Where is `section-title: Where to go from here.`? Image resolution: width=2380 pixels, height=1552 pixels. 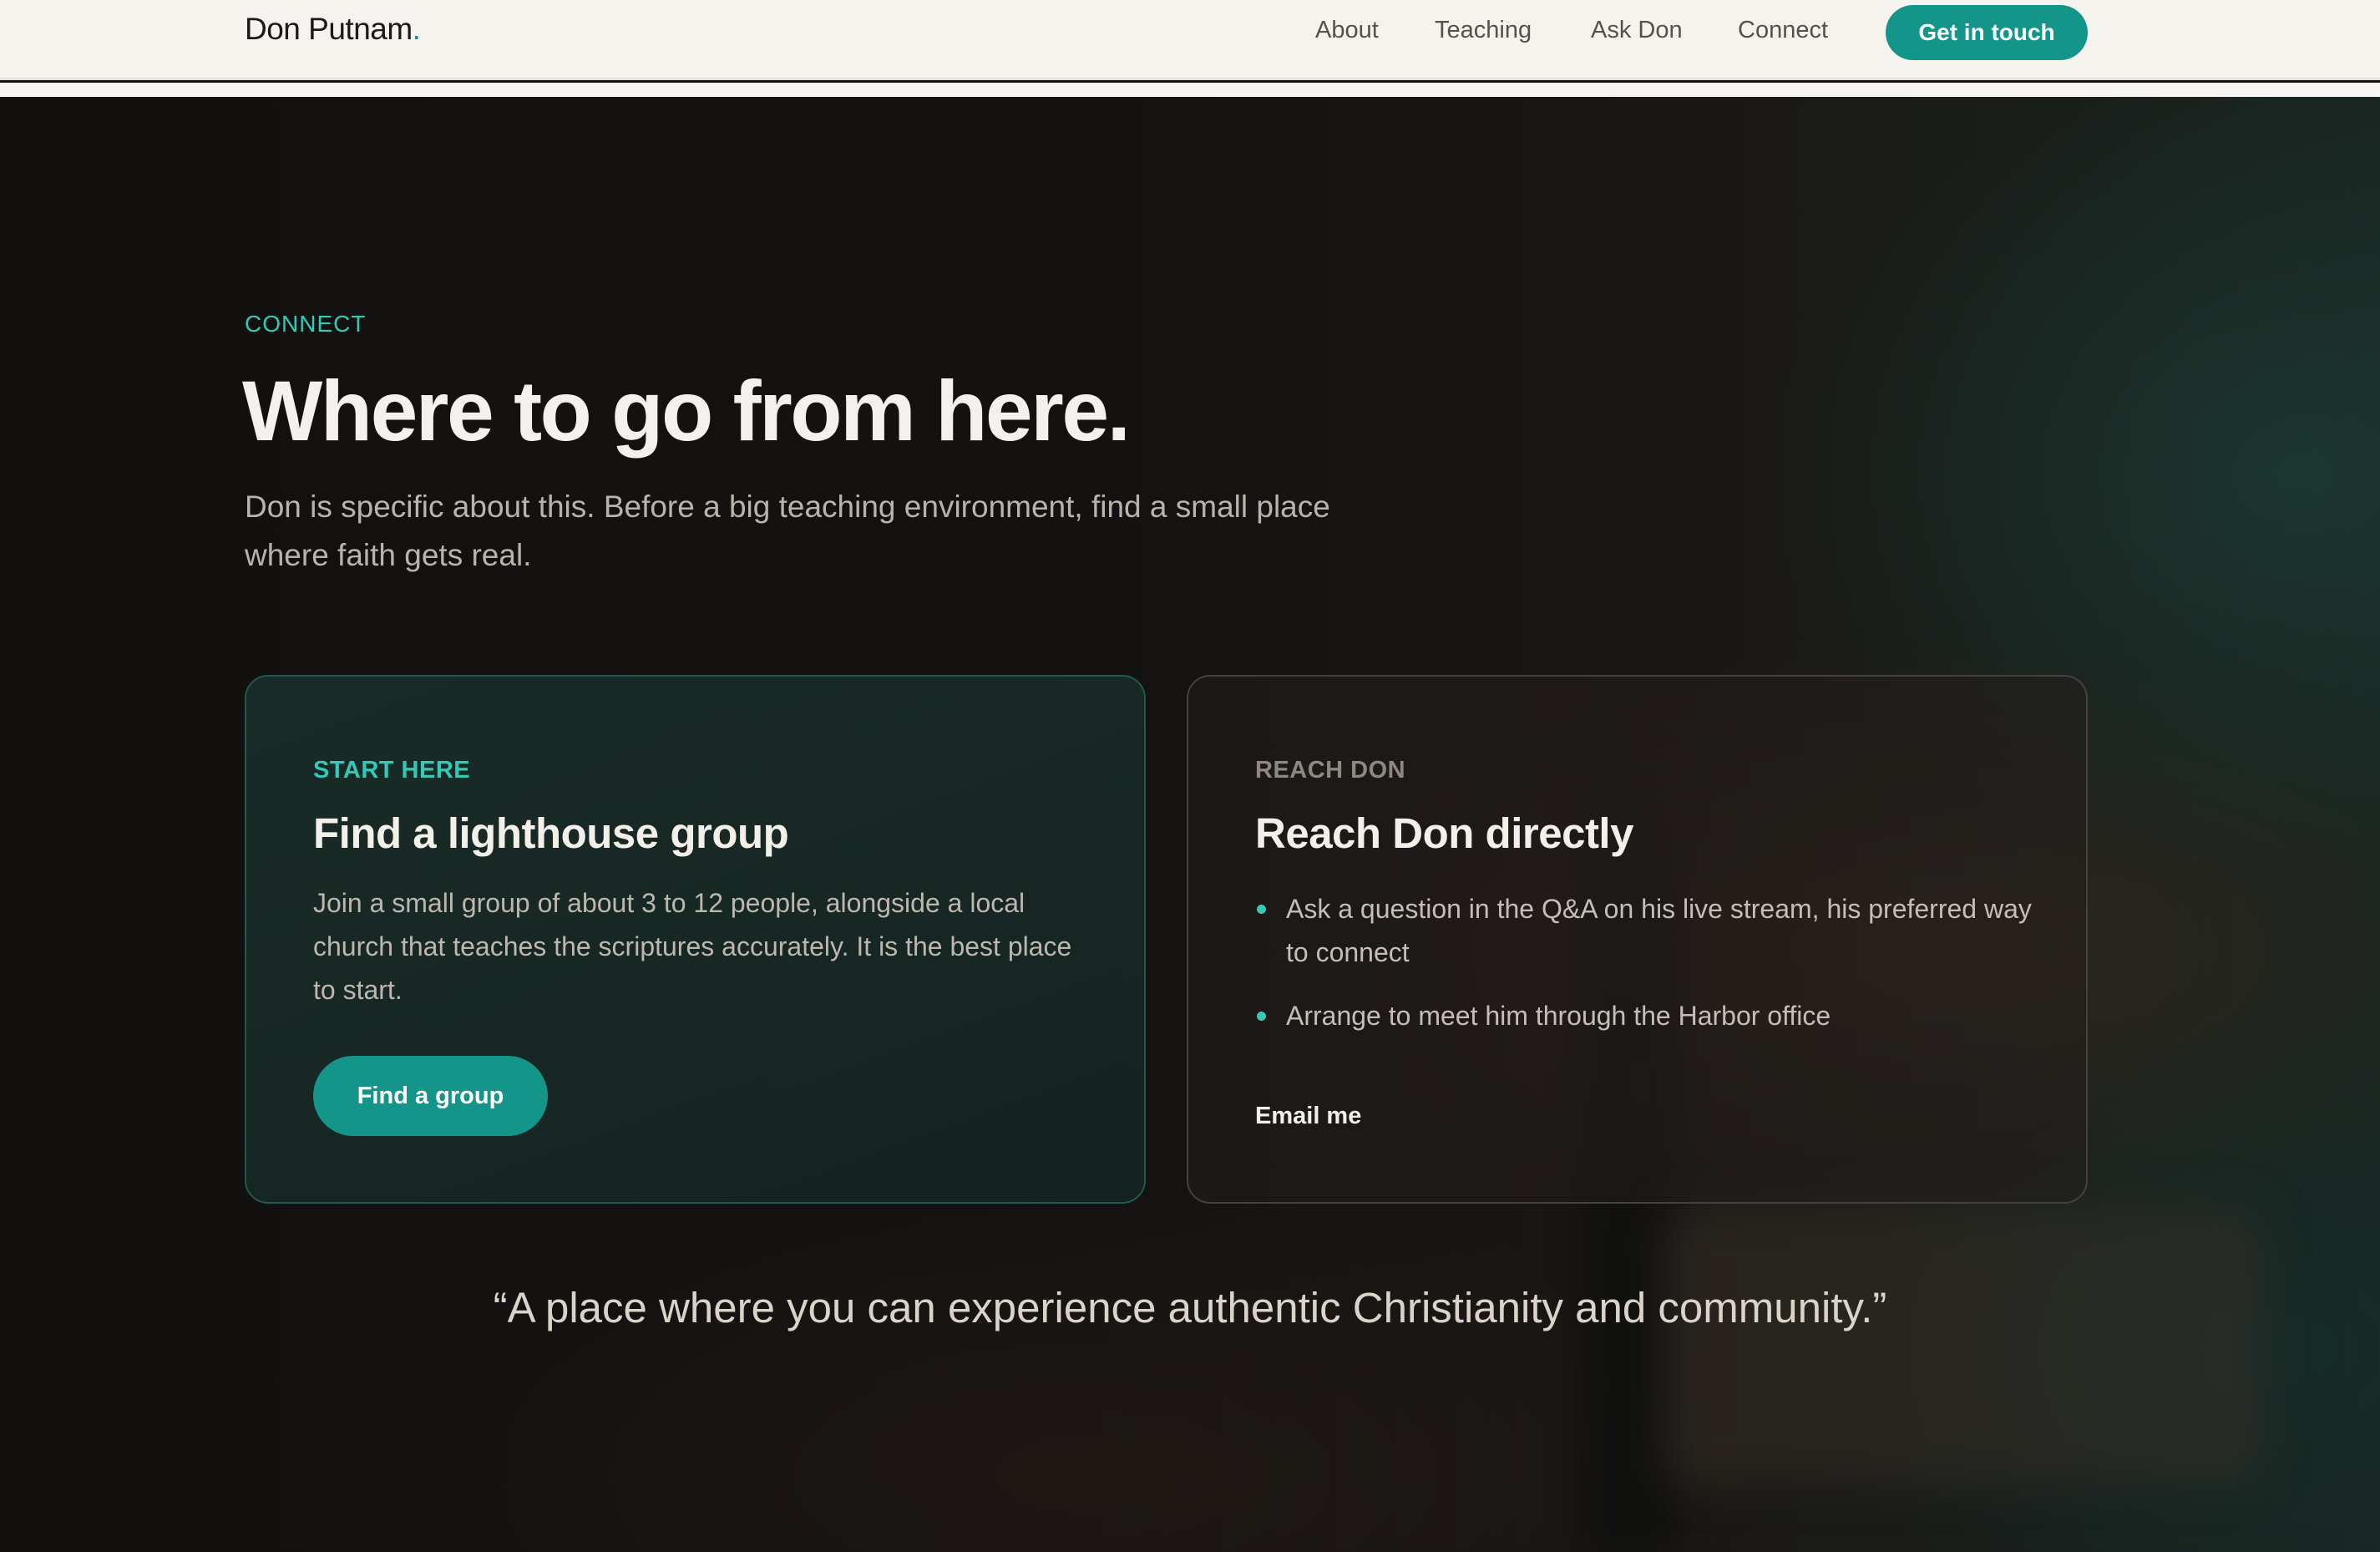 section-title: Where to go from here. is located at coordinates (686, 411).